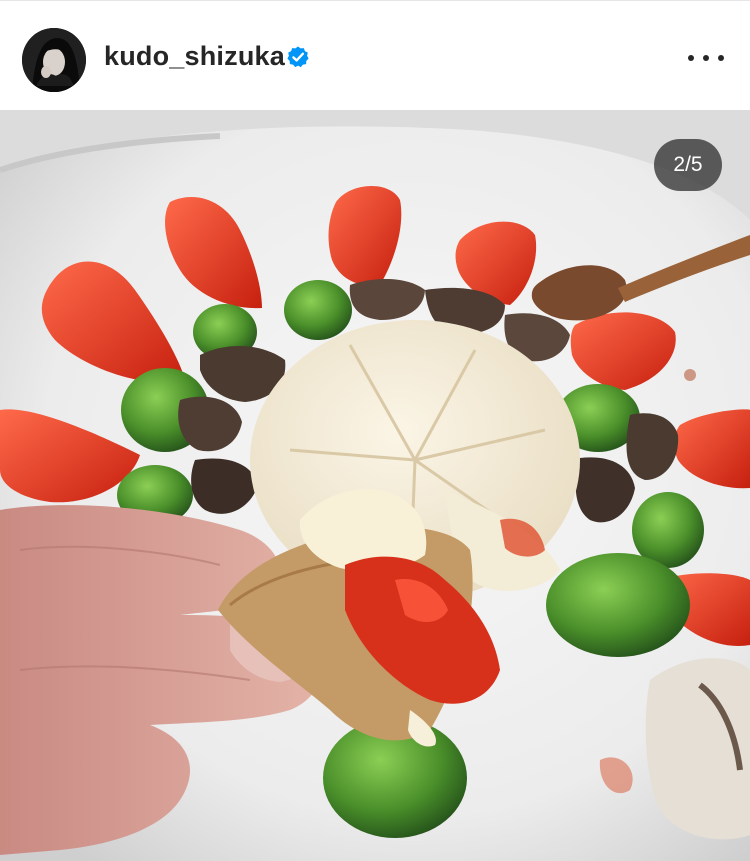 This screenshot has height=861, width=750. I want to click on more-options-icon, so click(706, 58).